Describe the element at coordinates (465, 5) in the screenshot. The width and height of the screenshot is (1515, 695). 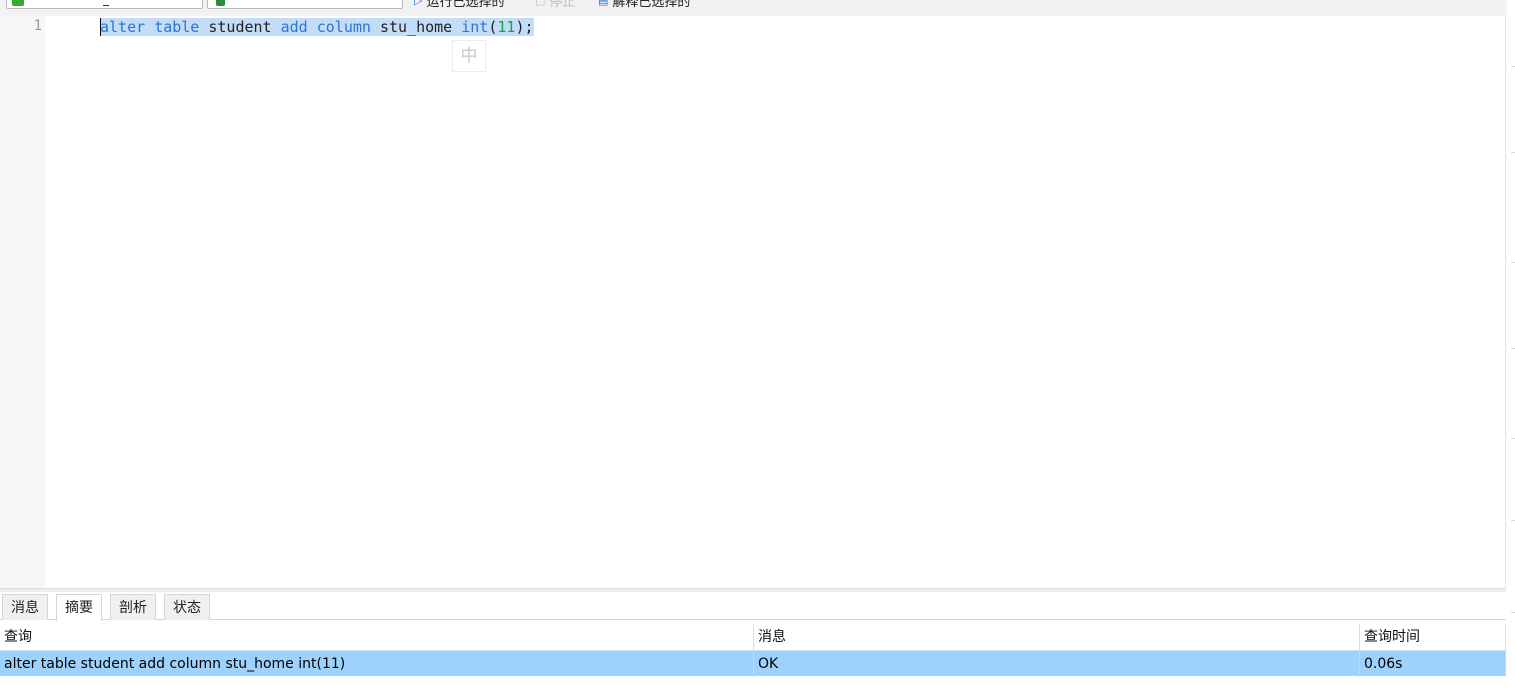
I see `run-selected-label: 运行已选择的` at that location.